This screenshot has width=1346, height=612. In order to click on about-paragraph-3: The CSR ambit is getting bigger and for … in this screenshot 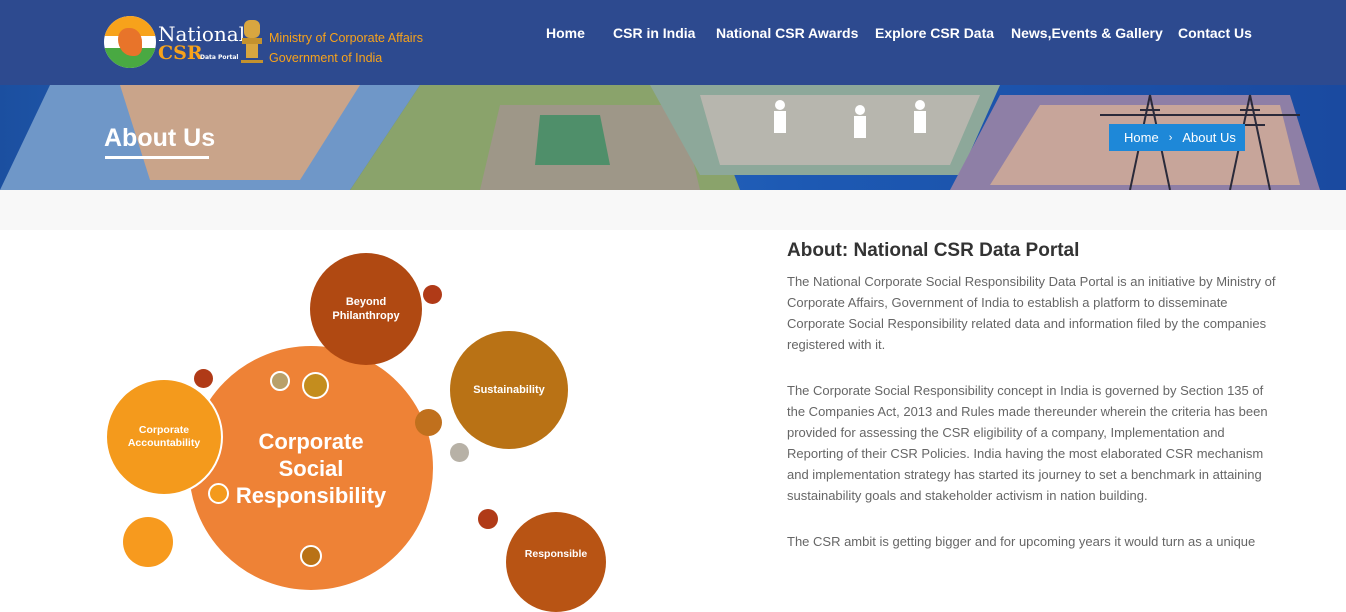, I will do `click(1021, 541)`.